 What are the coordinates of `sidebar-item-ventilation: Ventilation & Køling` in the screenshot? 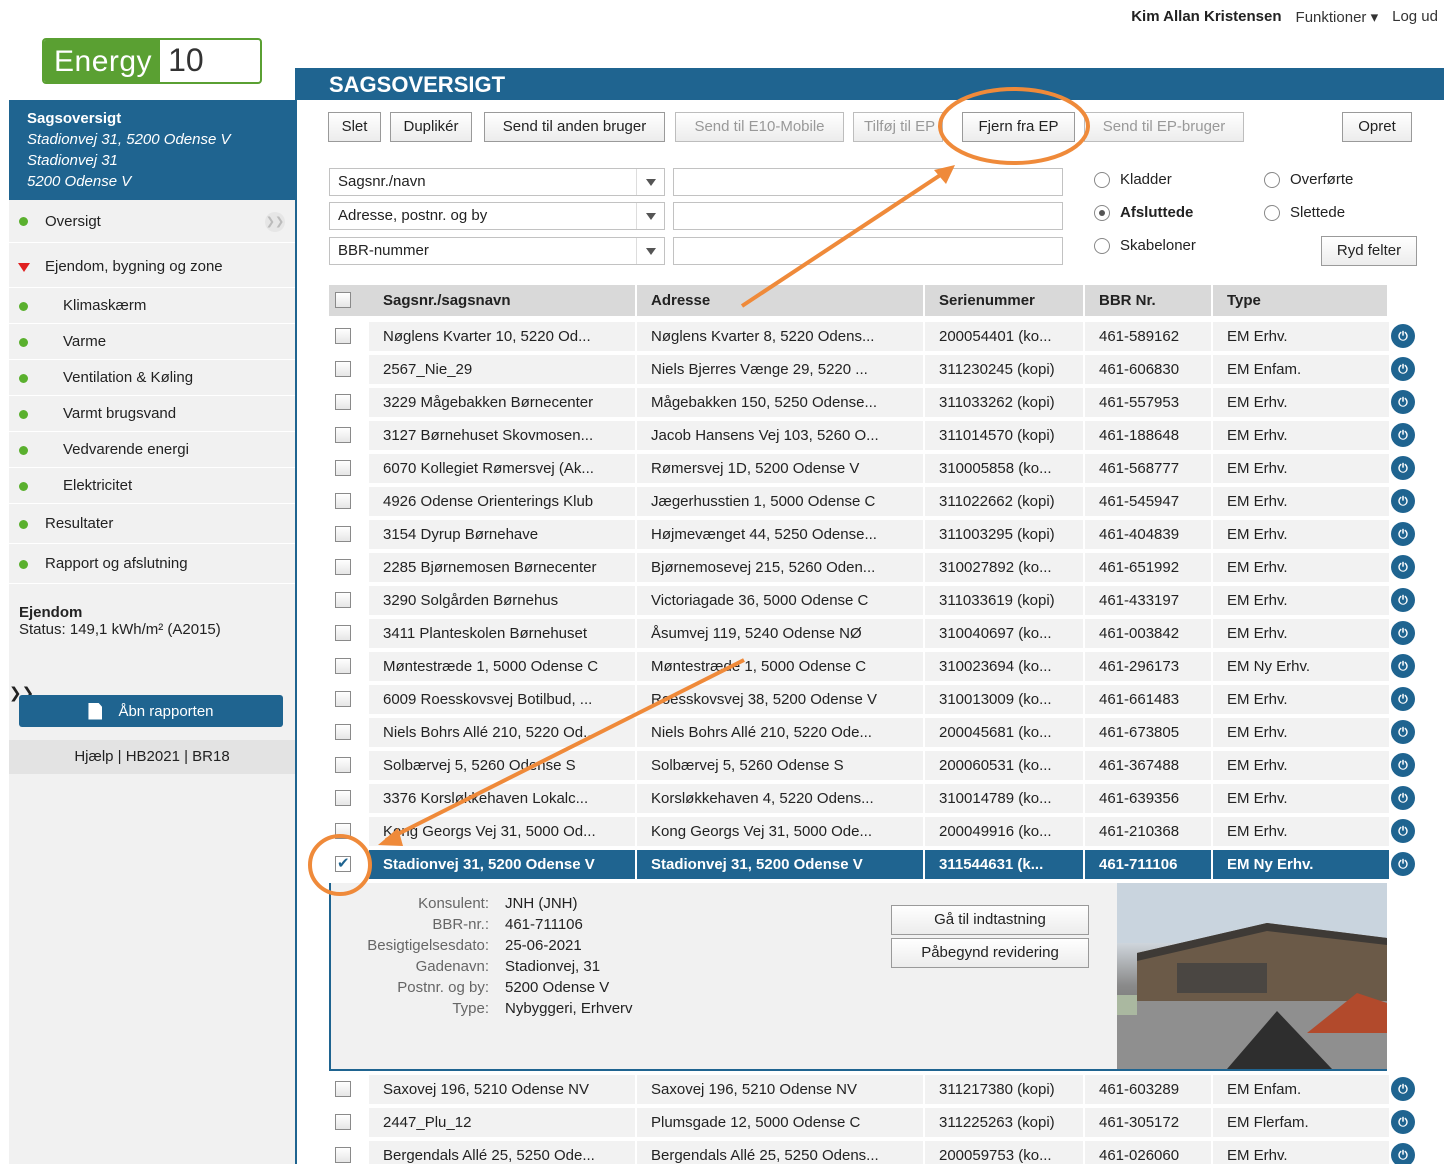 It's located at (152, 378).